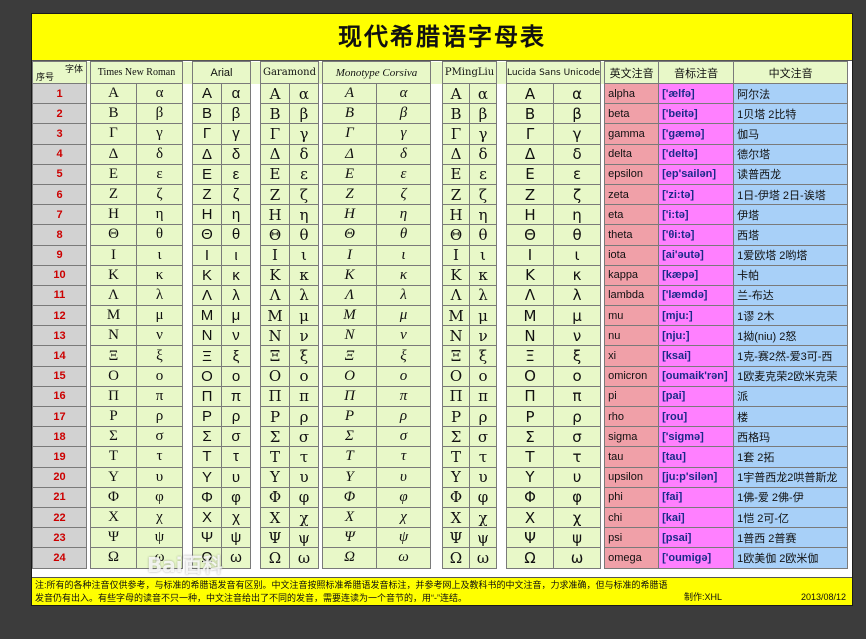  Describe the element at coordinates (456, 174) in the screenshot. I see `uppercase-pmingliu: Ε` at that location.